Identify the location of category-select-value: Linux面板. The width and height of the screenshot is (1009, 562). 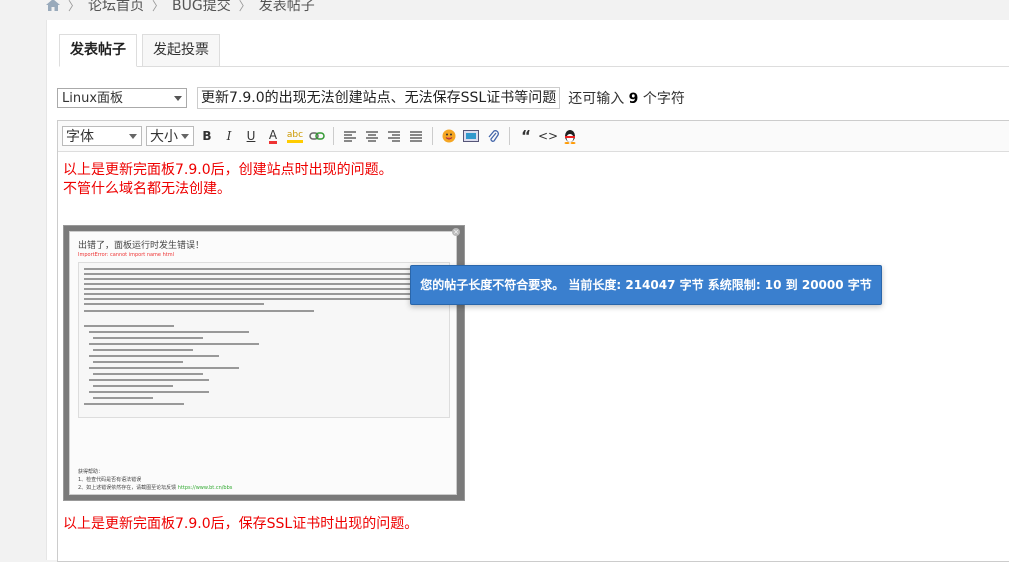
(93, 98).